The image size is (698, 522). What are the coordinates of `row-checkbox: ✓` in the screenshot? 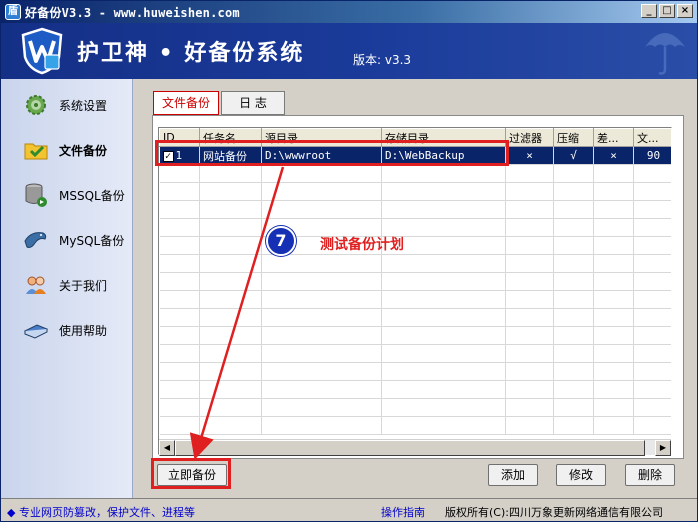 It's located at (168, 156).